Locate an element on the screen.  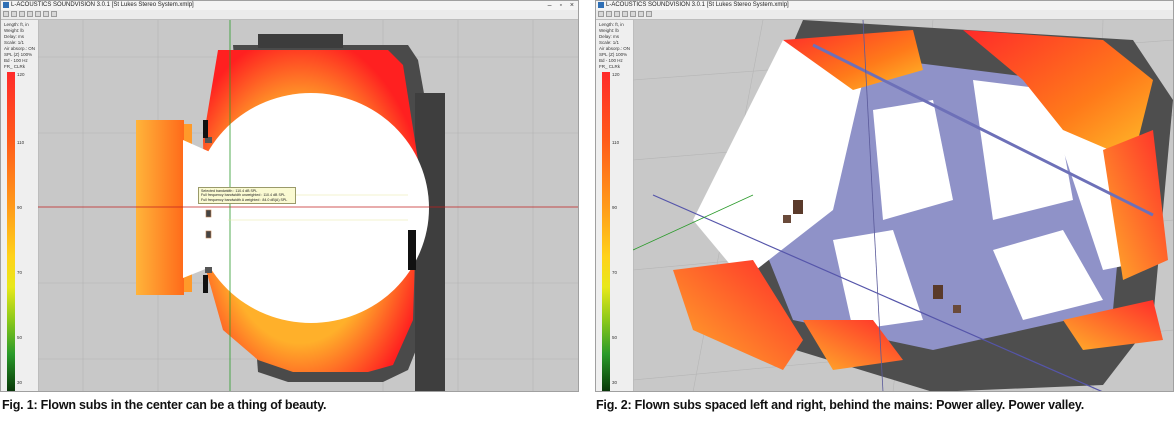
coverage-peak-zone is located at coordinates (311, 208).